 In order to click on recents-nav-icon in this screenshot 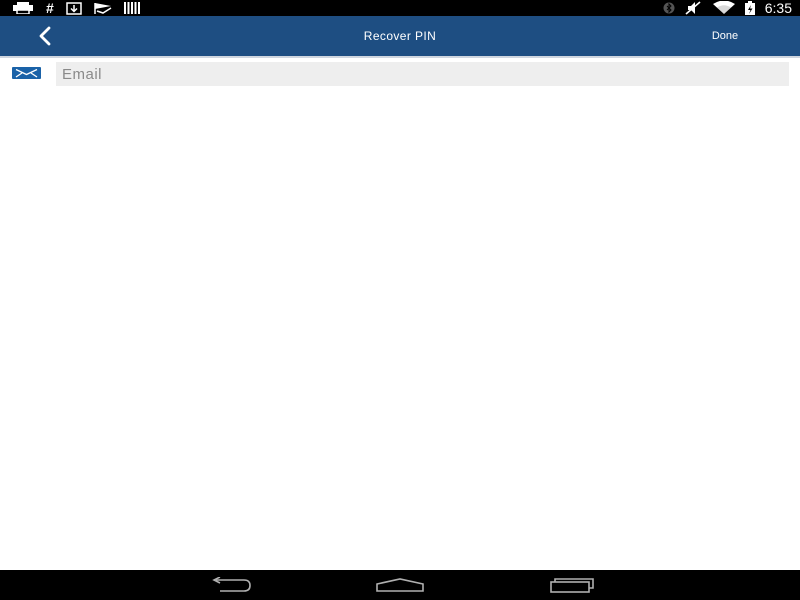, I will do `click(572, 585)`.